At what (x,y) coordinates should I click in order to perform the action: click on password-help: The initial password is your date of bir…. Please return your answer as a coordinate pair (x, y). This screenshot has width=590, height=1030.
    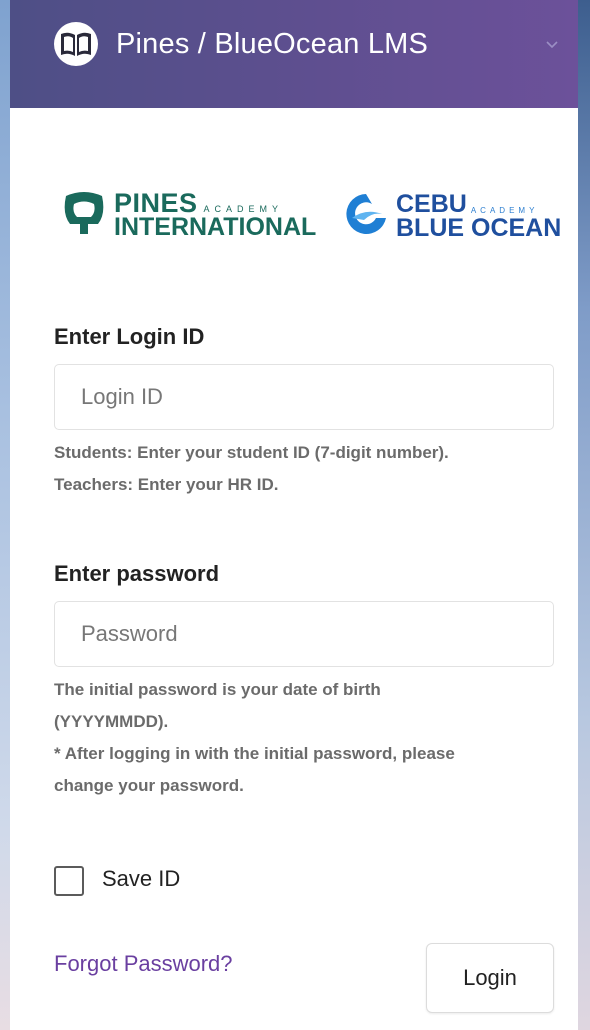
    Looking at the image, I should click on (304, 738).